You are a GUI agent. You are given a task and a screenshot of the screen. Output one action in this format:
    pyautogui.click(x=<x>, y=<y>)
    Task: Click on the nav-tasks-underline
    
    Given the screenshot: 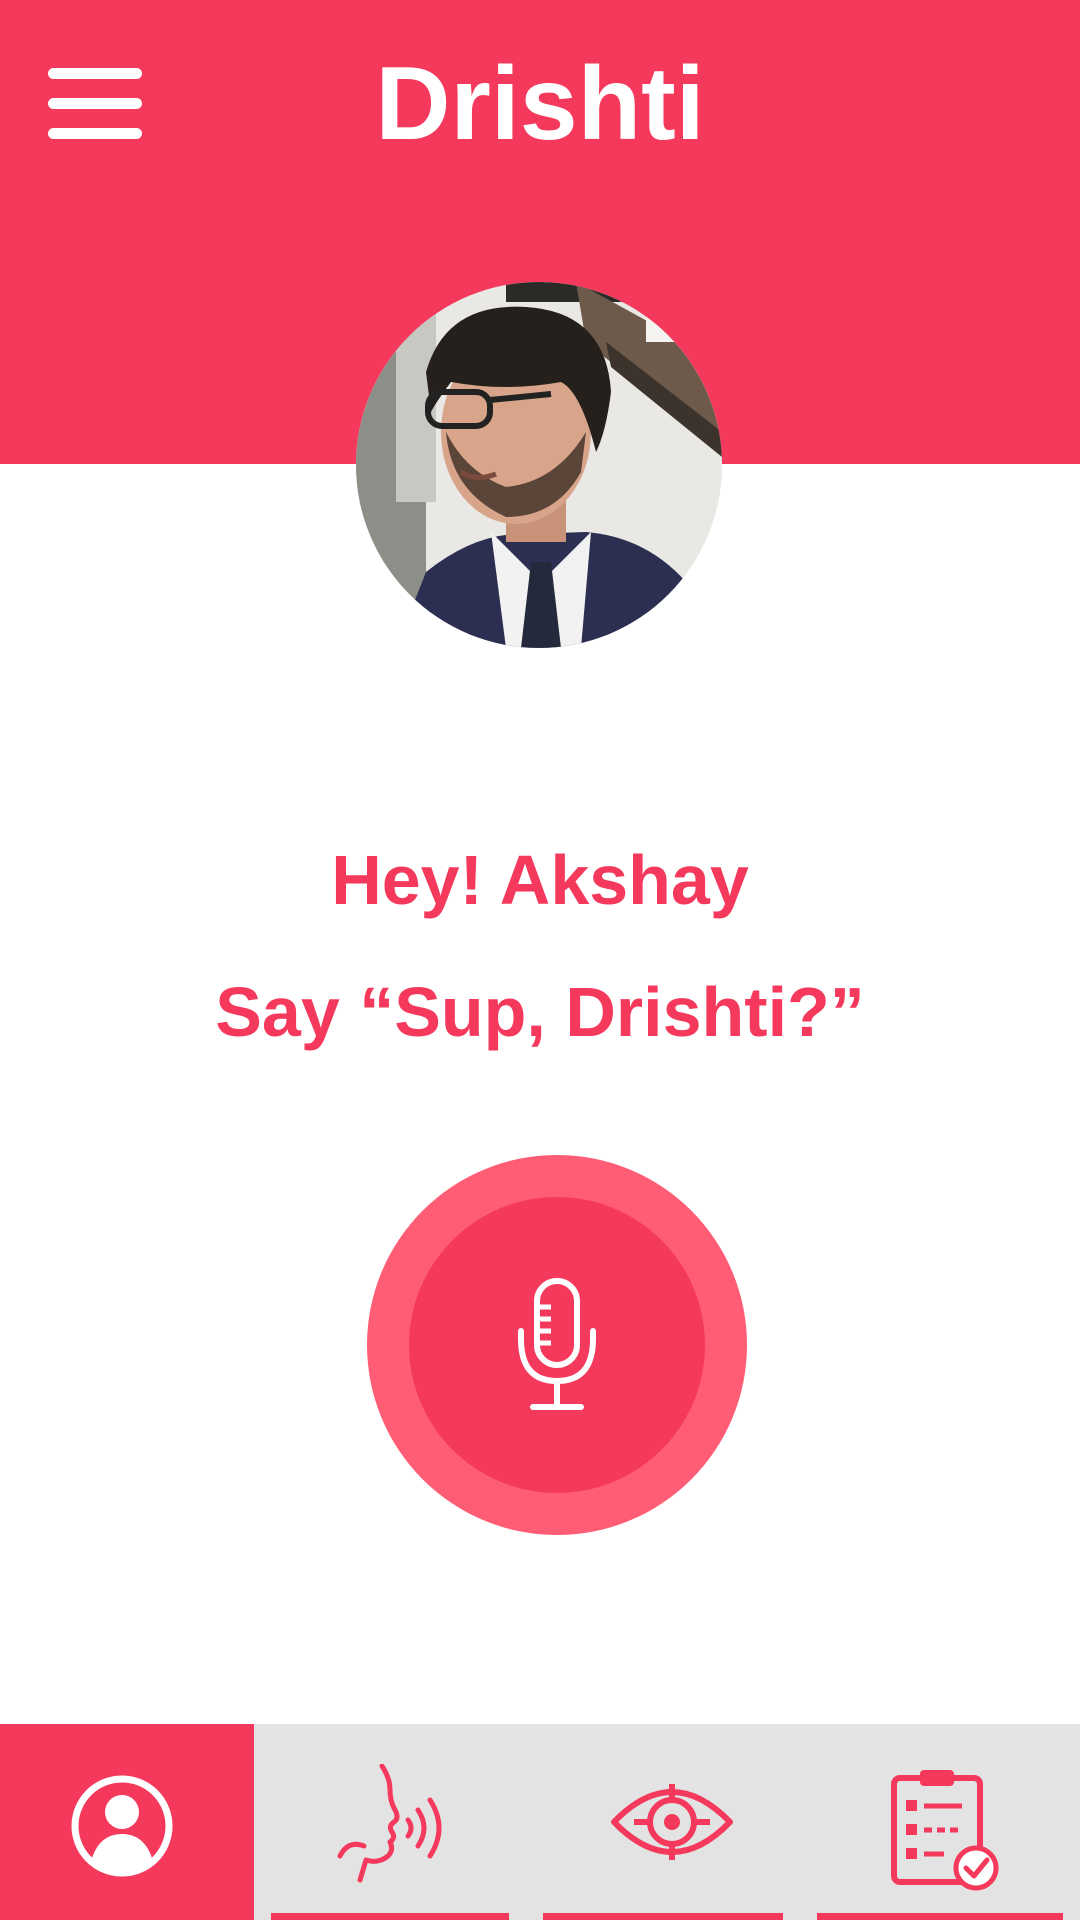 What is the action you would take?
    pyautogui.click(x=940, y=1916)
    